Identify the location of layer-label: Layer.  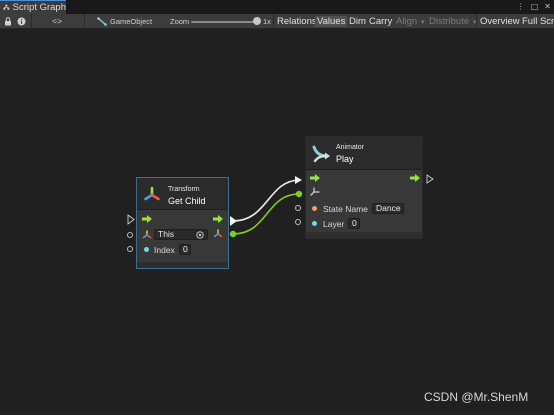
(334, 224).